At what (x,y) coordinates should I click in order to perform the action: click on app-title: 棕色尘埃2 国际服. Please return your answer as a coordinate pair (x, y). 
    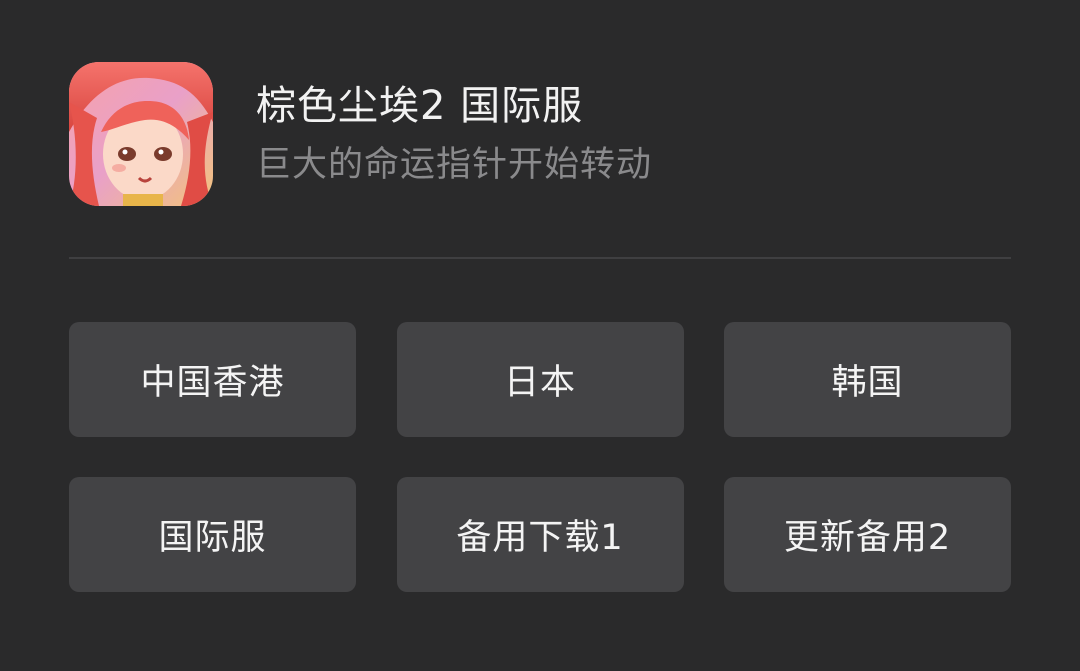
    Looking at the image, I should click on (420, 106).